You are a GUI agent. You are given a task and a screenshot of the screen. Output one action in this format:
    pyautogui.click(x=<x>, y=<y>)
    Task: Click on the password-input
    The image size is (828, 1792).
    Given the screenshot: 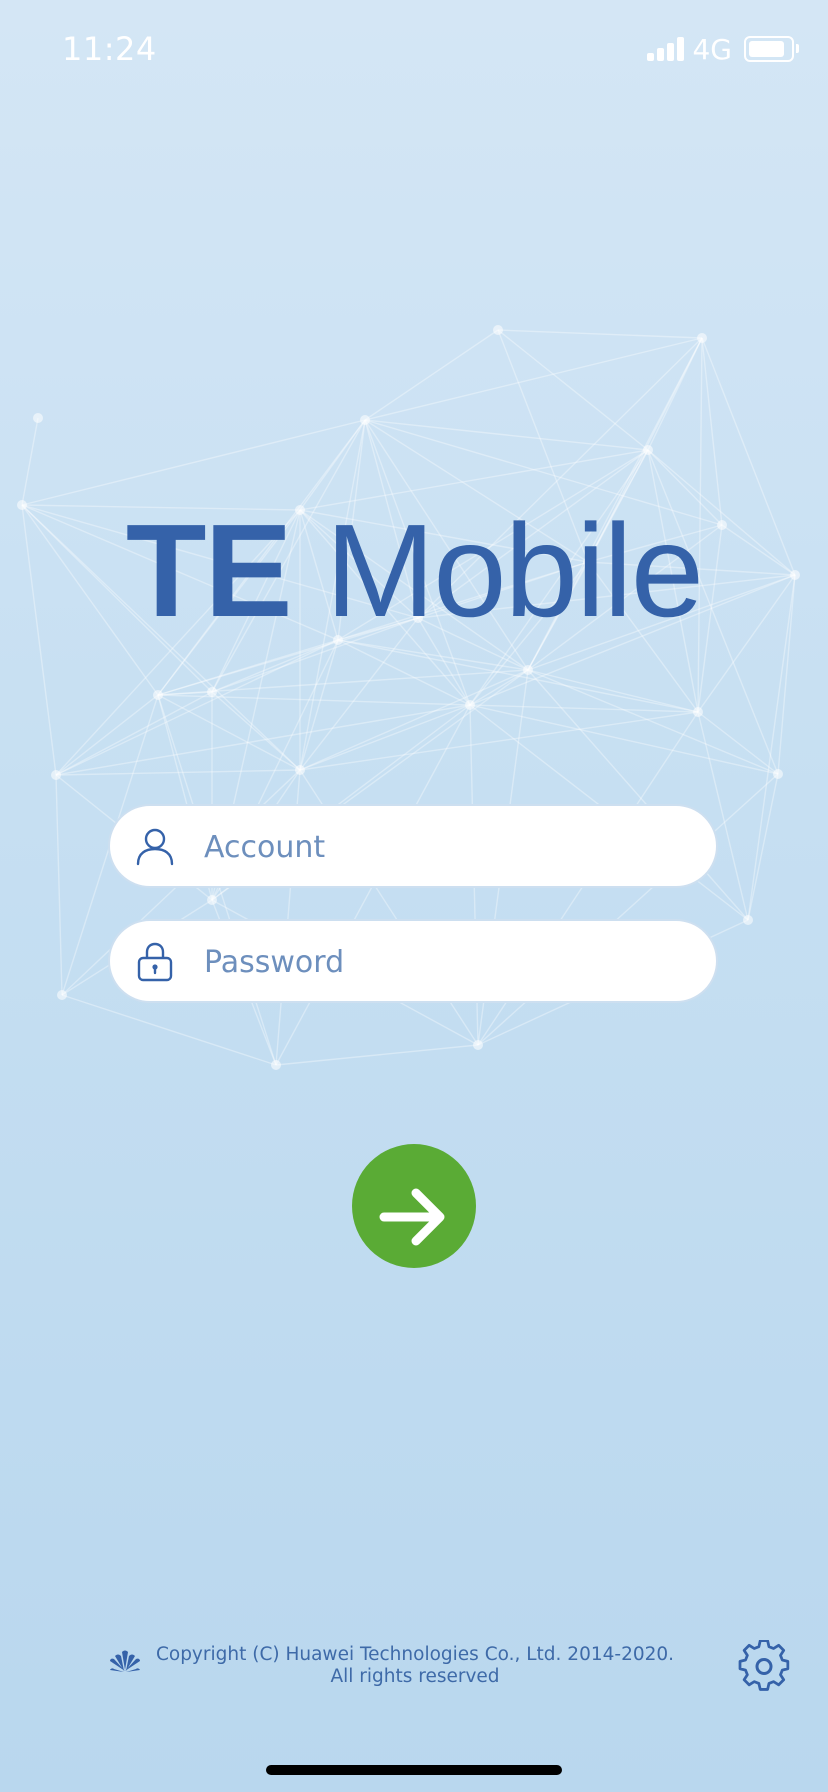 What is the action you would take?
    pyautogui.click(x=444, y=962)
    